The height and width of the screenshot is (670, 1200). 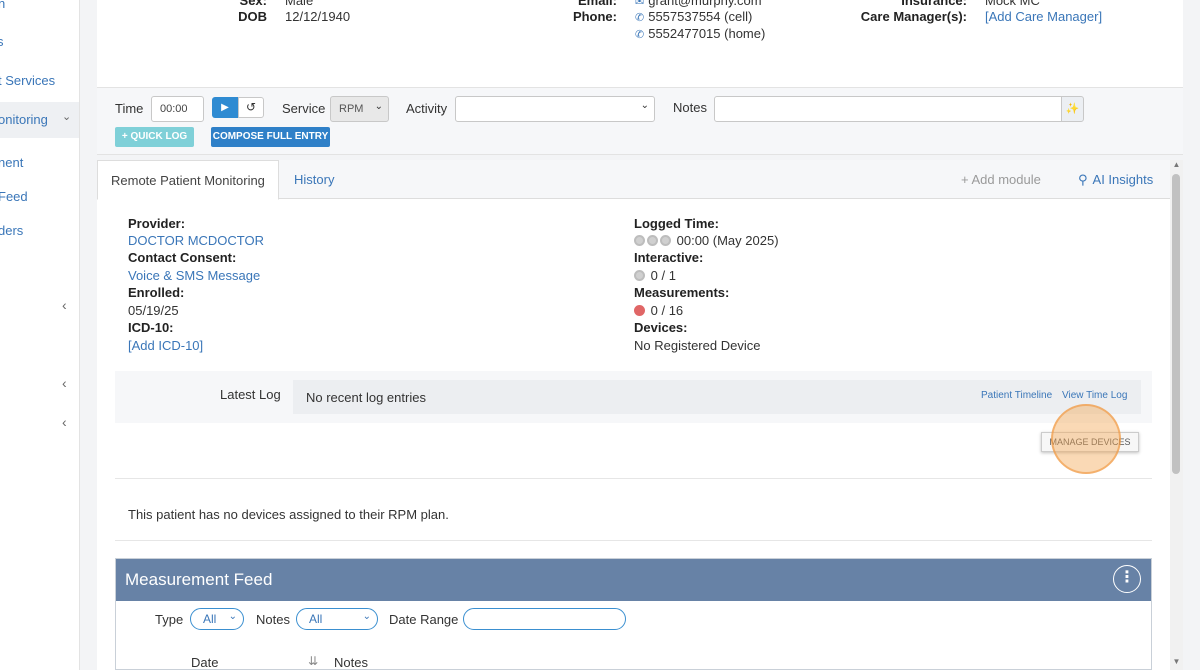 I want to click on enrolled-value: 05/19/25, so click(x=153, y=310).